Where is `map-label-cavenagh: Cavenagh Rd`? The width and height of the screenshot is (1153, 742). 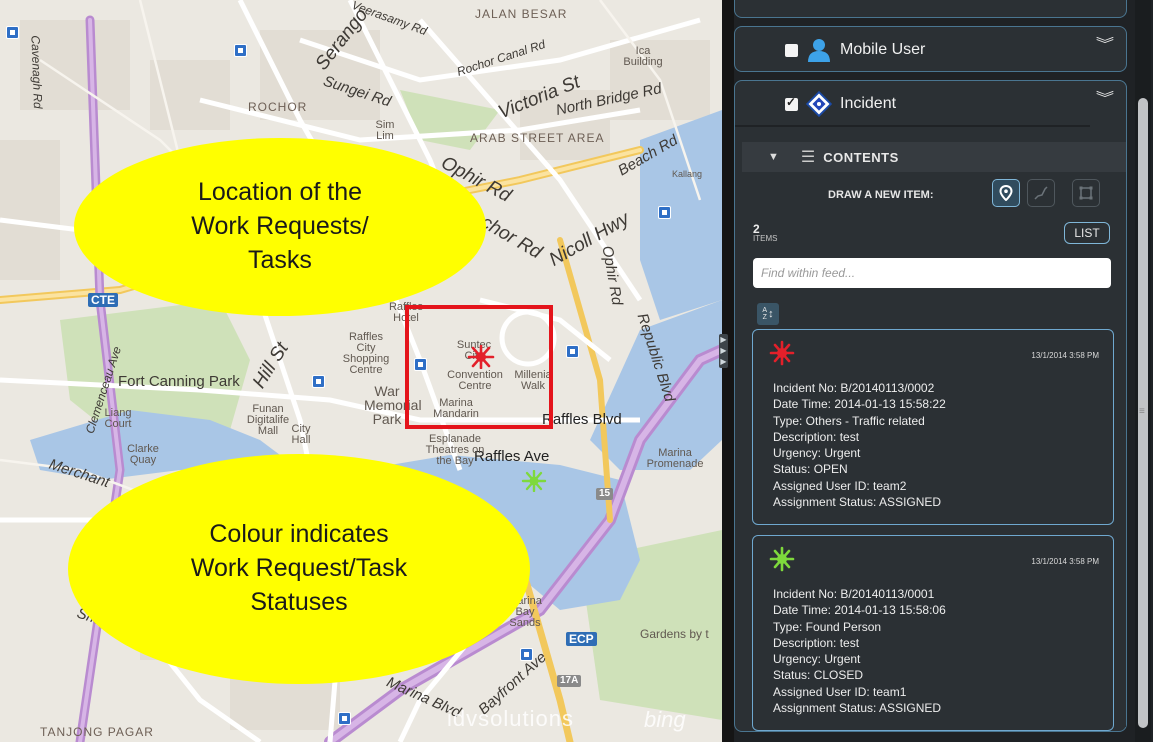 map-label-cavenagh: Cavenagh Rd is located at coordinates (36, 72).